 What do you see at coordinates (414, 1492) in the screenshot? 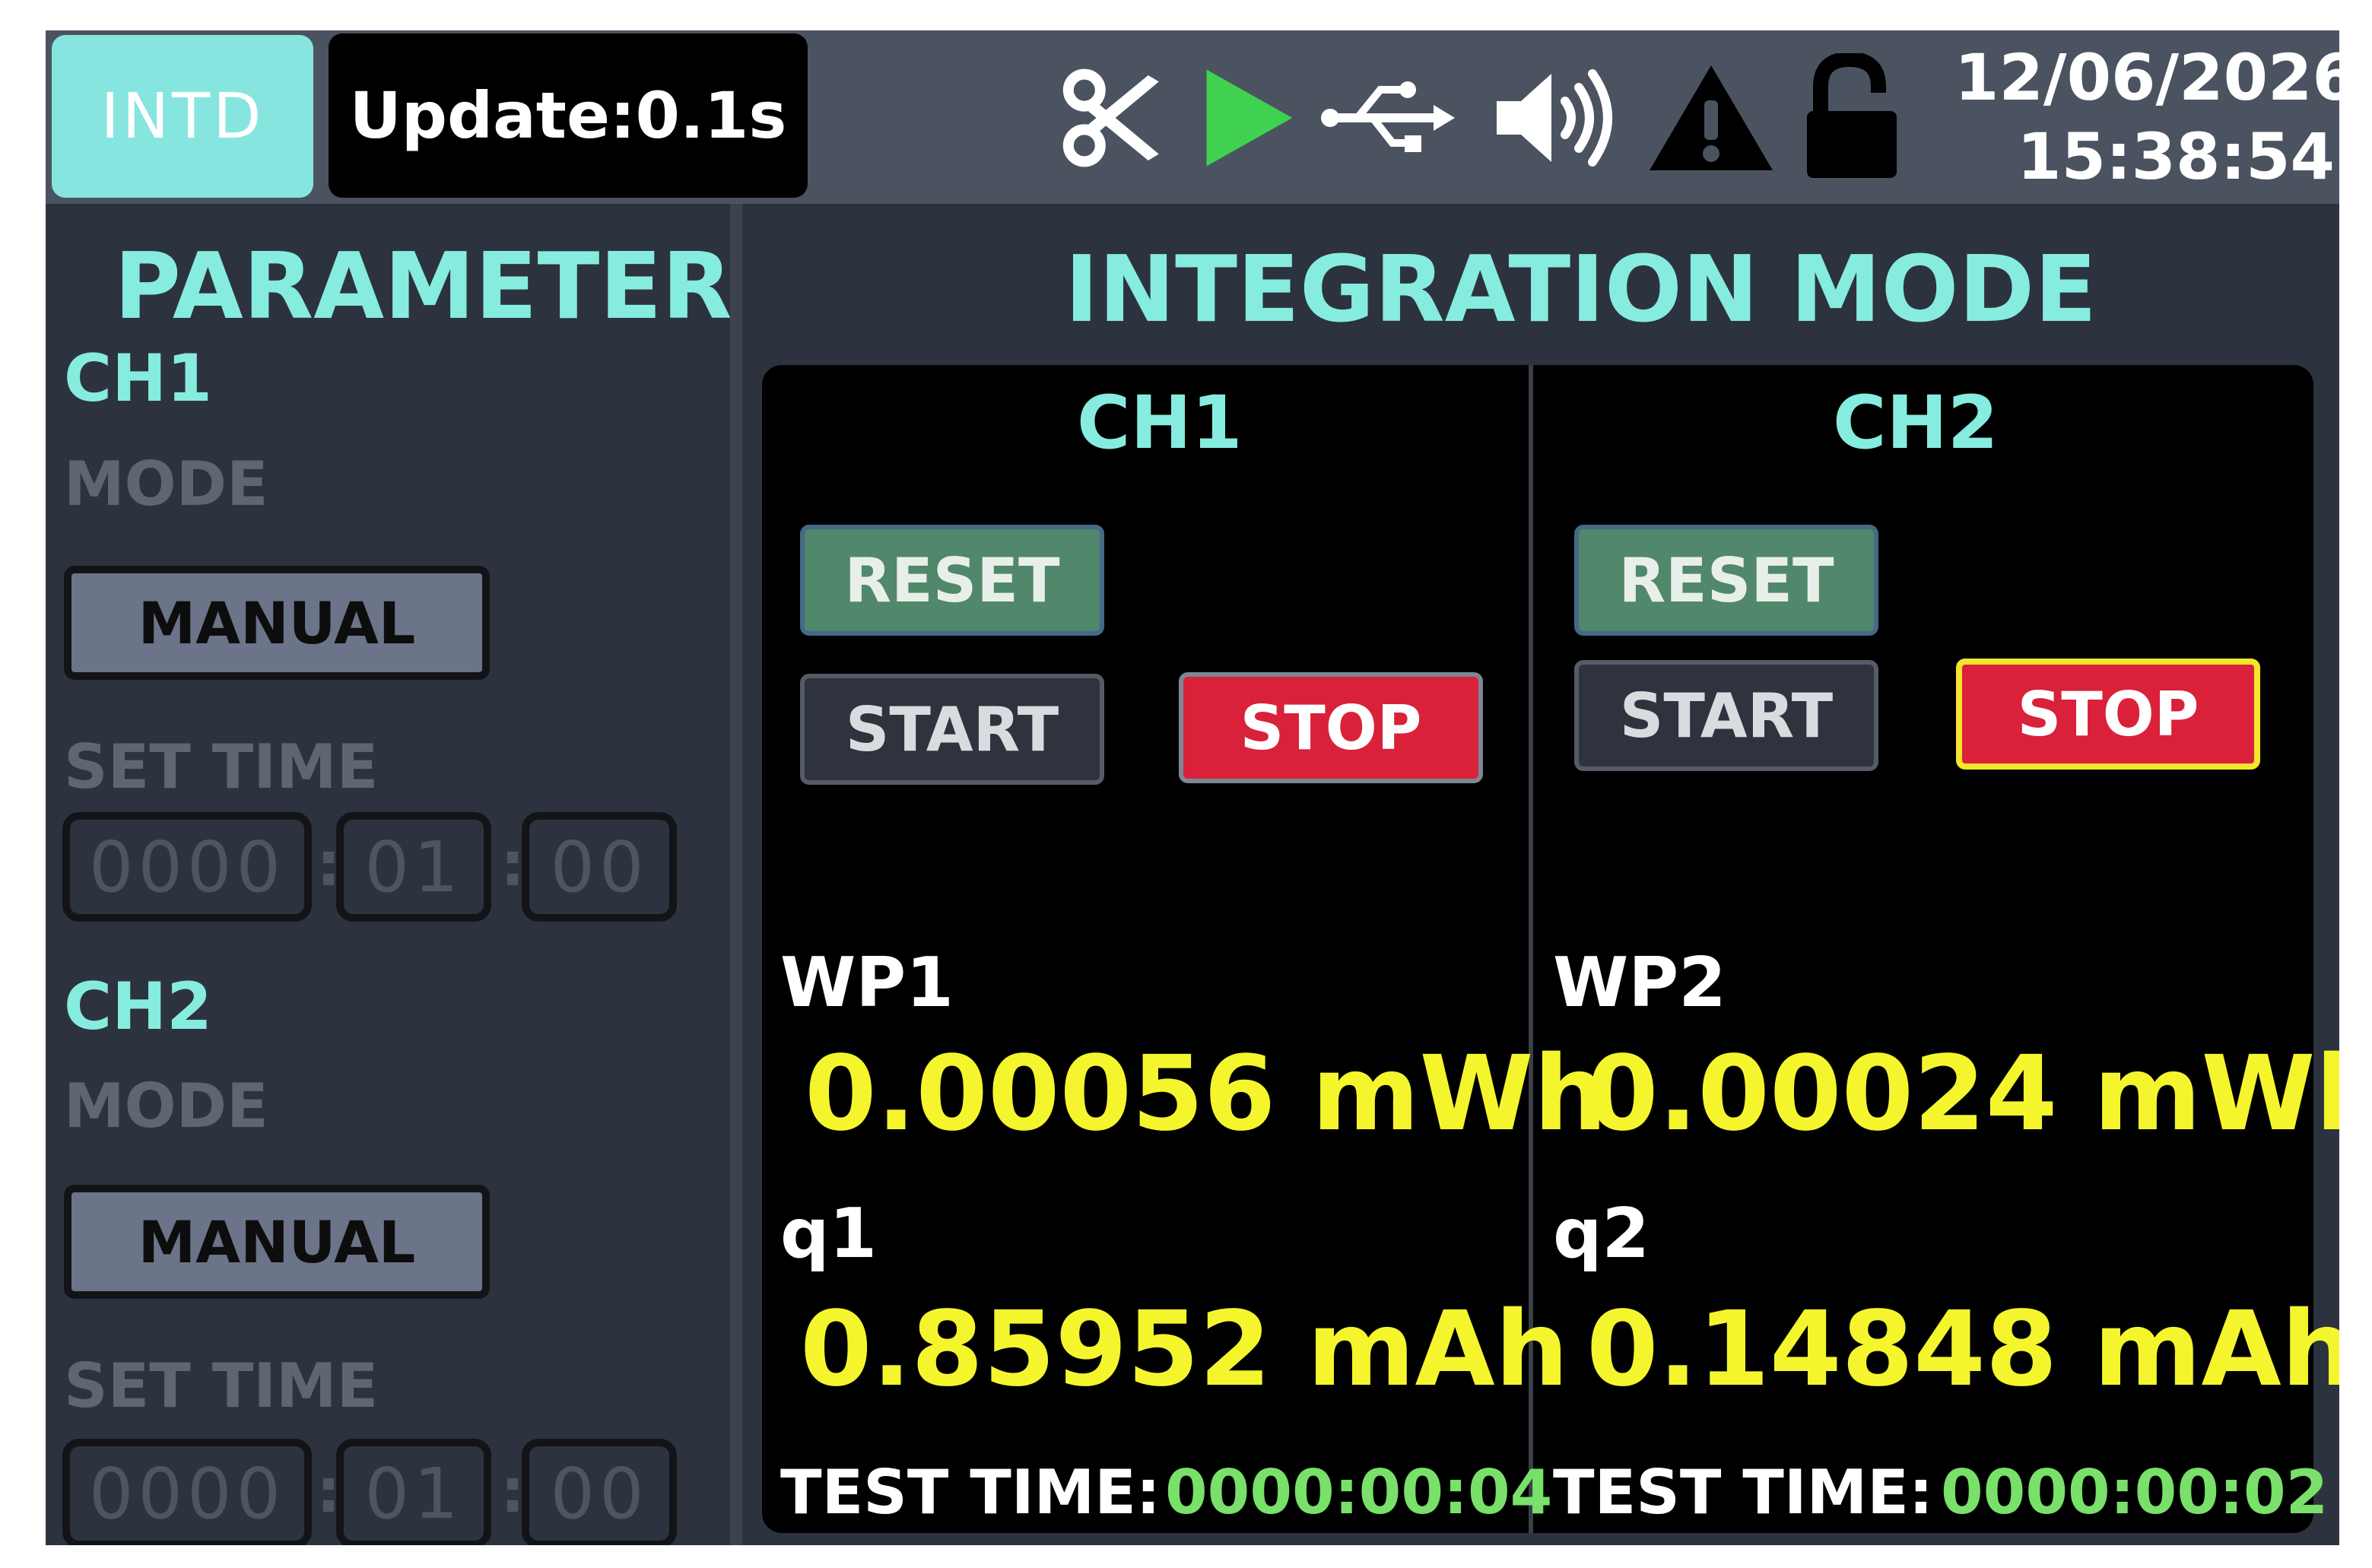
I see `ch2-set-time-minutes: 01` at bounding box center [414, 1492].